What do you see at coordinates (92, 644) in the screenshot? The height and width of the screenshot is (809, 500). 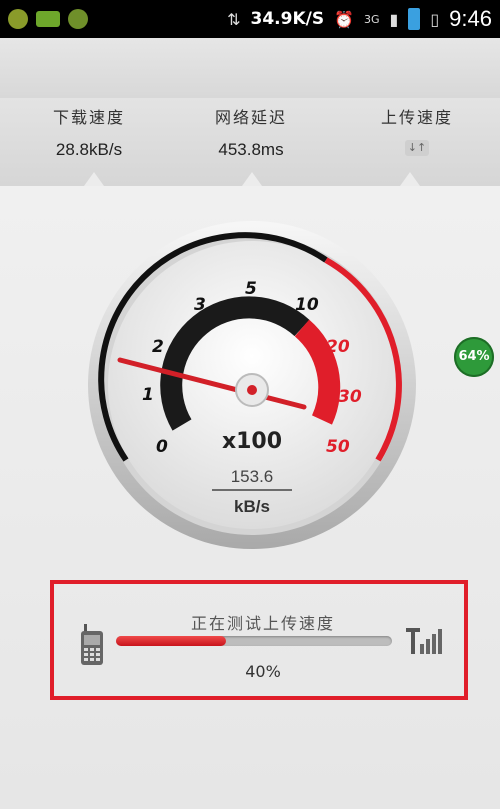 I see `phone-icon` at bounding box center [92, 644].